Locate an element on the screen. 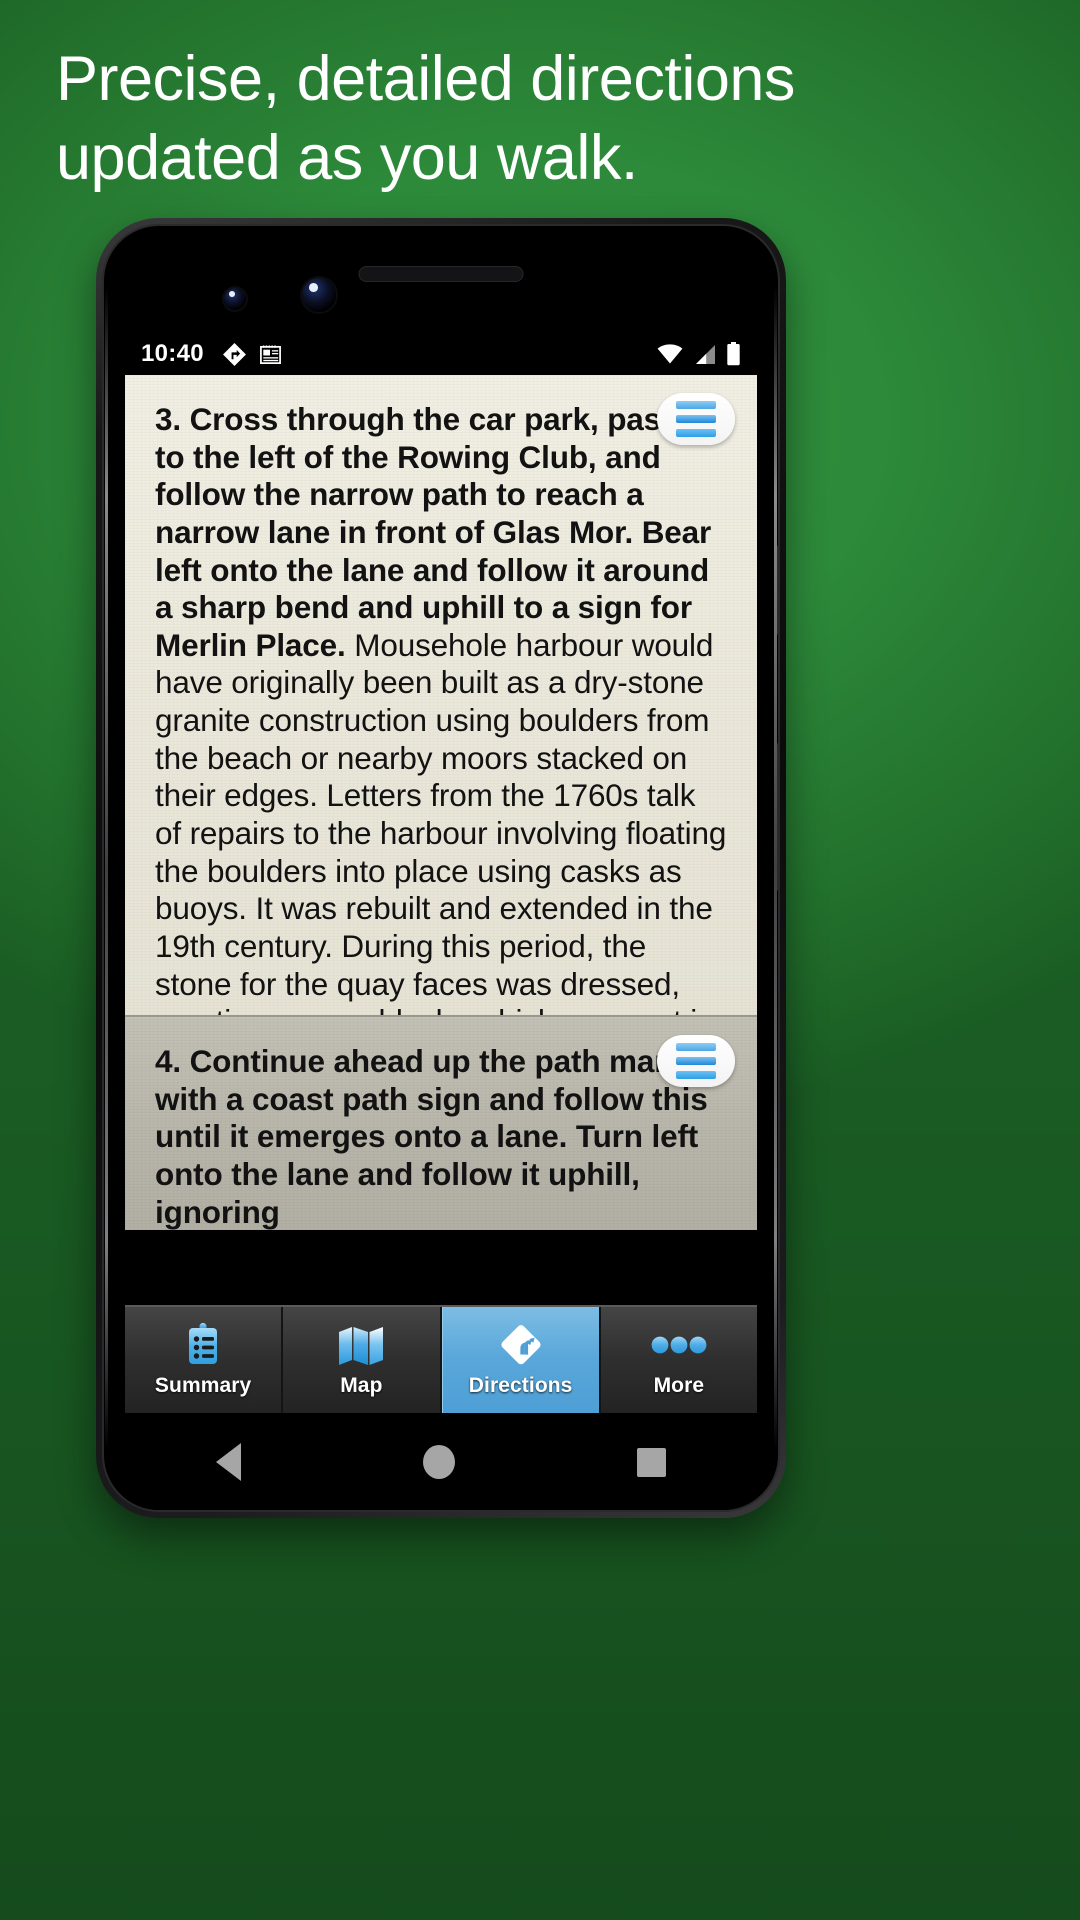  step-3-list-lines-icon is located at coordinates (696, 419).